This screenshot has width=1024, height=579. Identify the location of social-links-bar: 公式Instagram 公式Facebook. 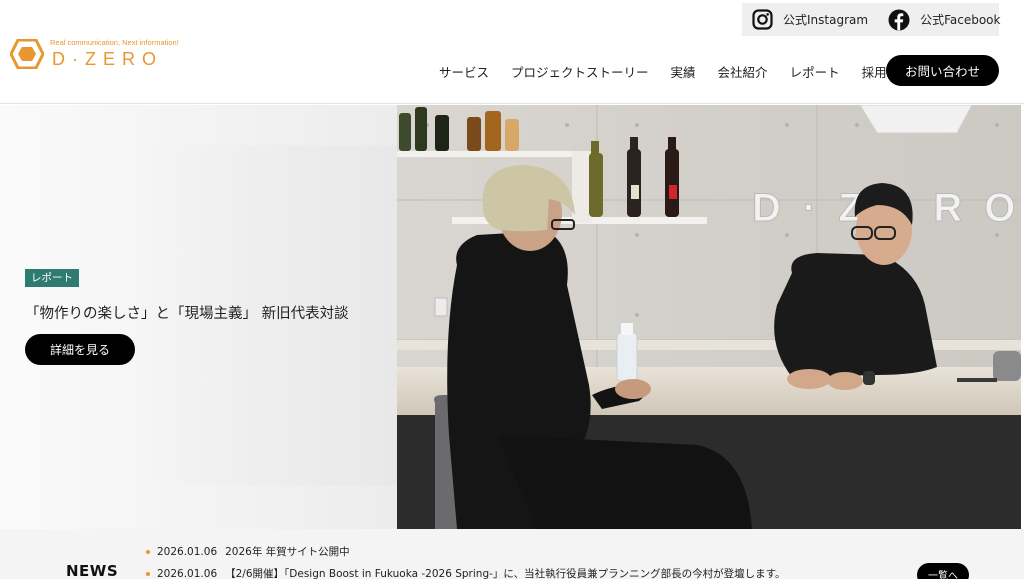
(871, 19).